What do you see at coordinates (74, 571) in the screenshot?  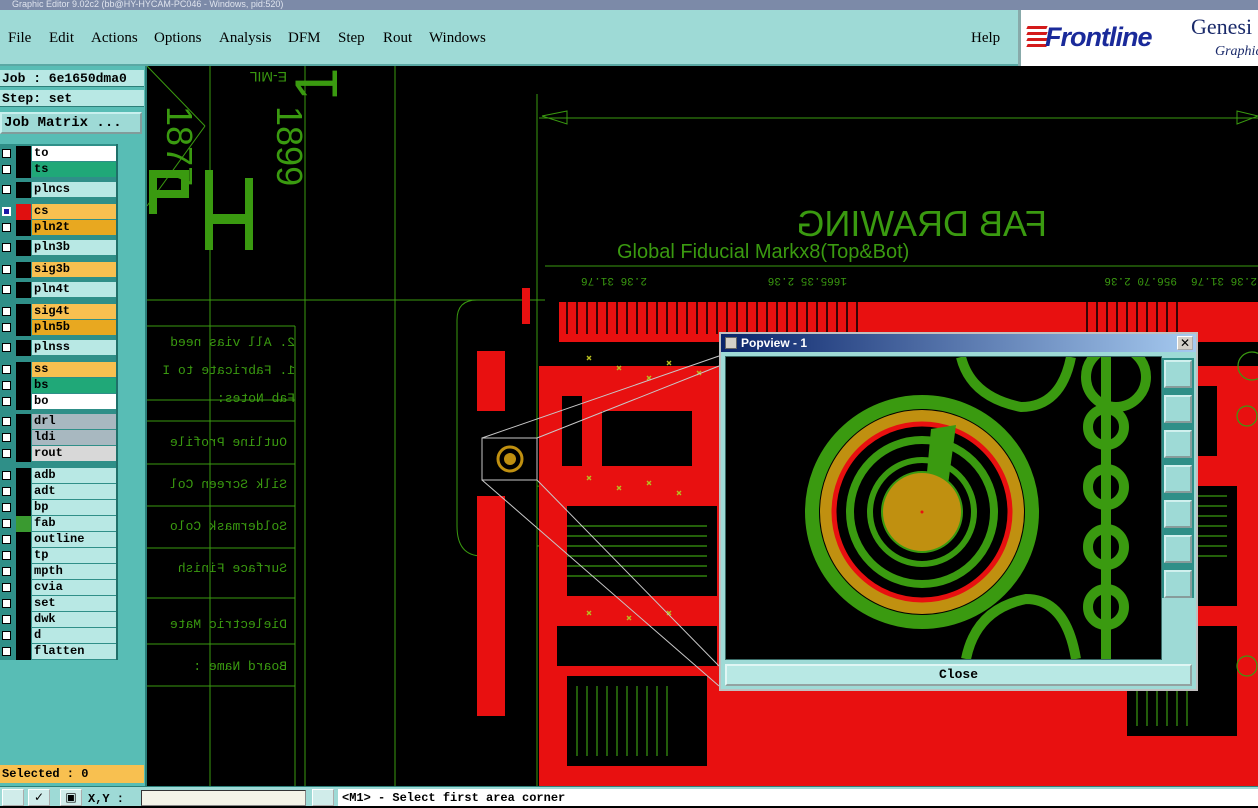 I see `layer-name: mpth` at bounding box center [74, 571].